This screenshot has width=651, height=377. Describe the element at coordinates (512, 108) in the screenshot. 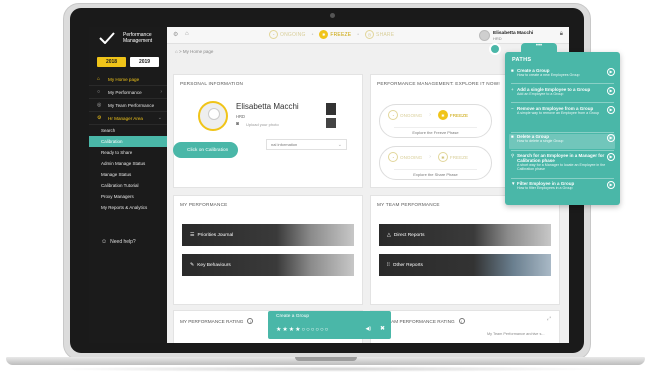

I see `remove-user-icon: −` at that location.